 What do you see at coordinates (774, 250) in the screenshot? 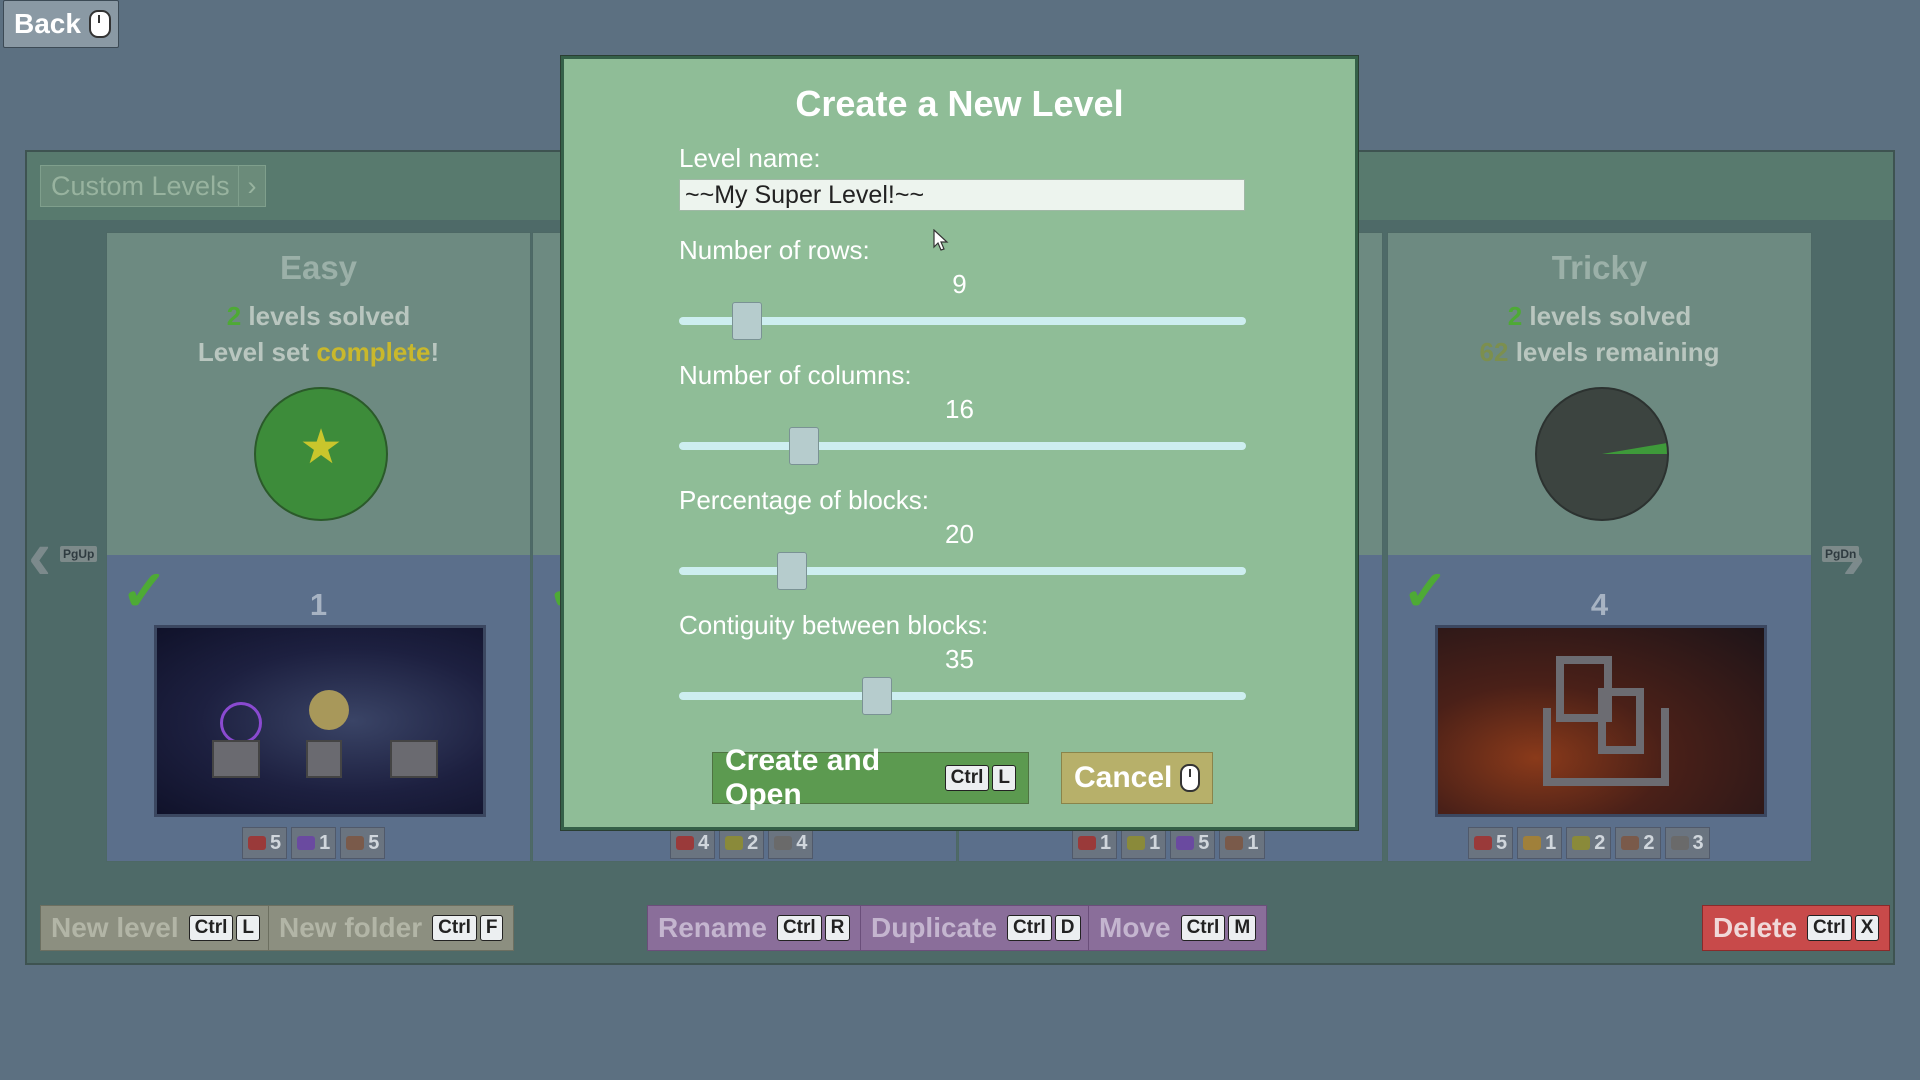
I see `rows-label: Number of rows:` at bounding box center [774, 250].